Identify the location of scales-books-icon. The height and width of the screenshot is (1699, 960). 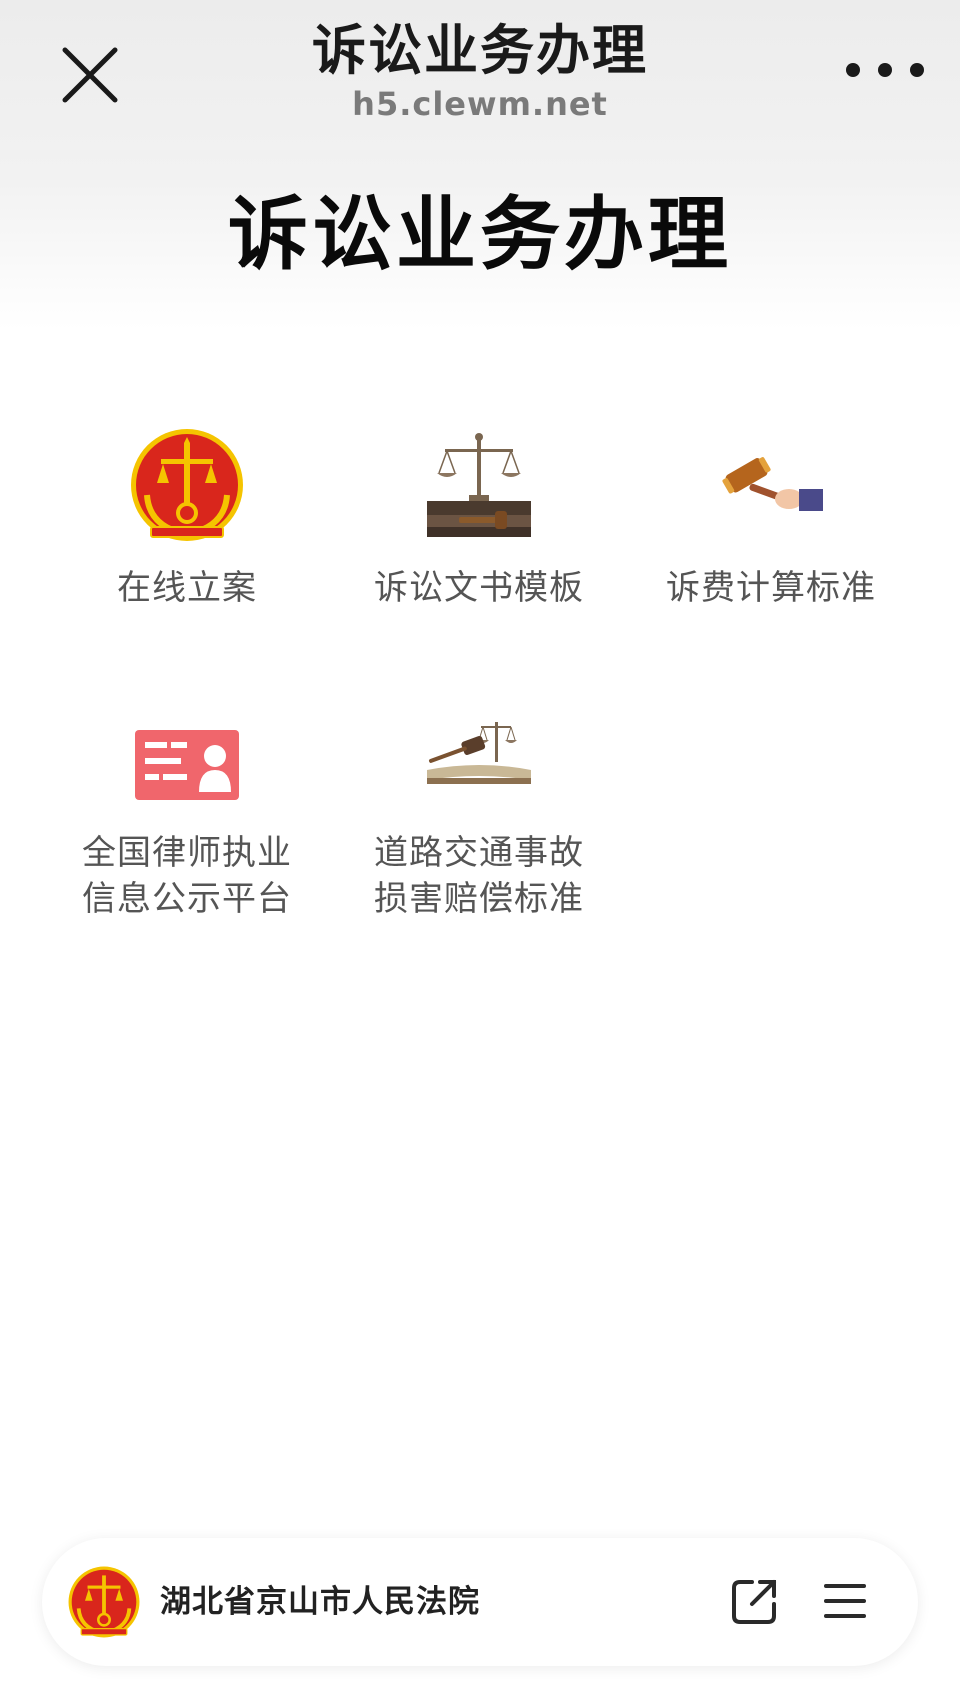
(479, 485).